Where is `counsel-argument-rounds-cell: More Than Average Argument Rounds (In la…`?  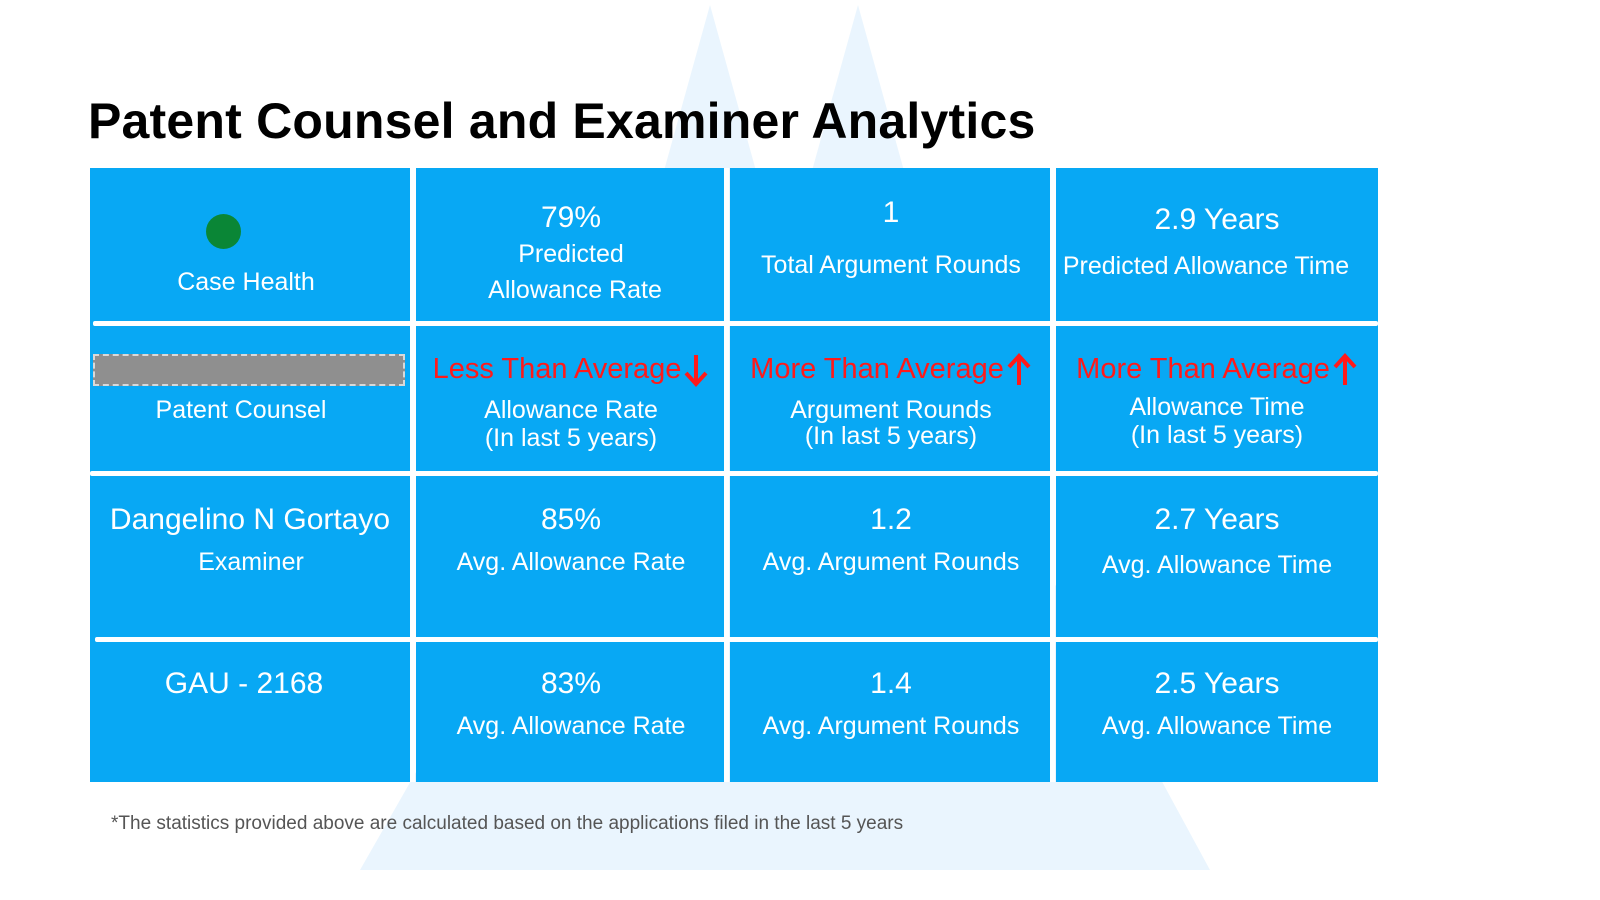
counsel-argument-rounds-cell: More Than Average Argument Rounds (In la… is located at coordinates (891, 399).